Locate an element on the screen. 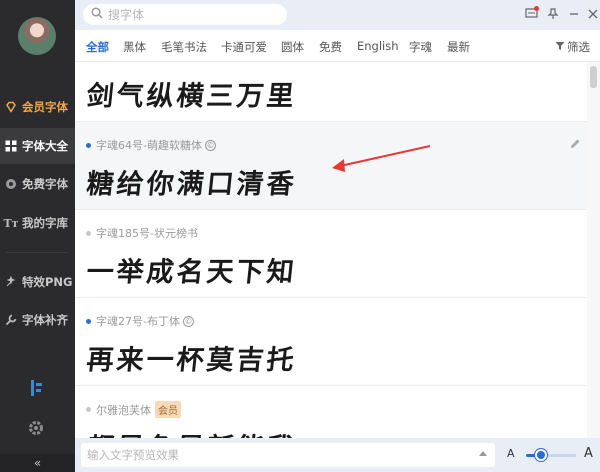 This screenshot has width=600, height=472. preview-text-input is located at coordinates (288, 455).